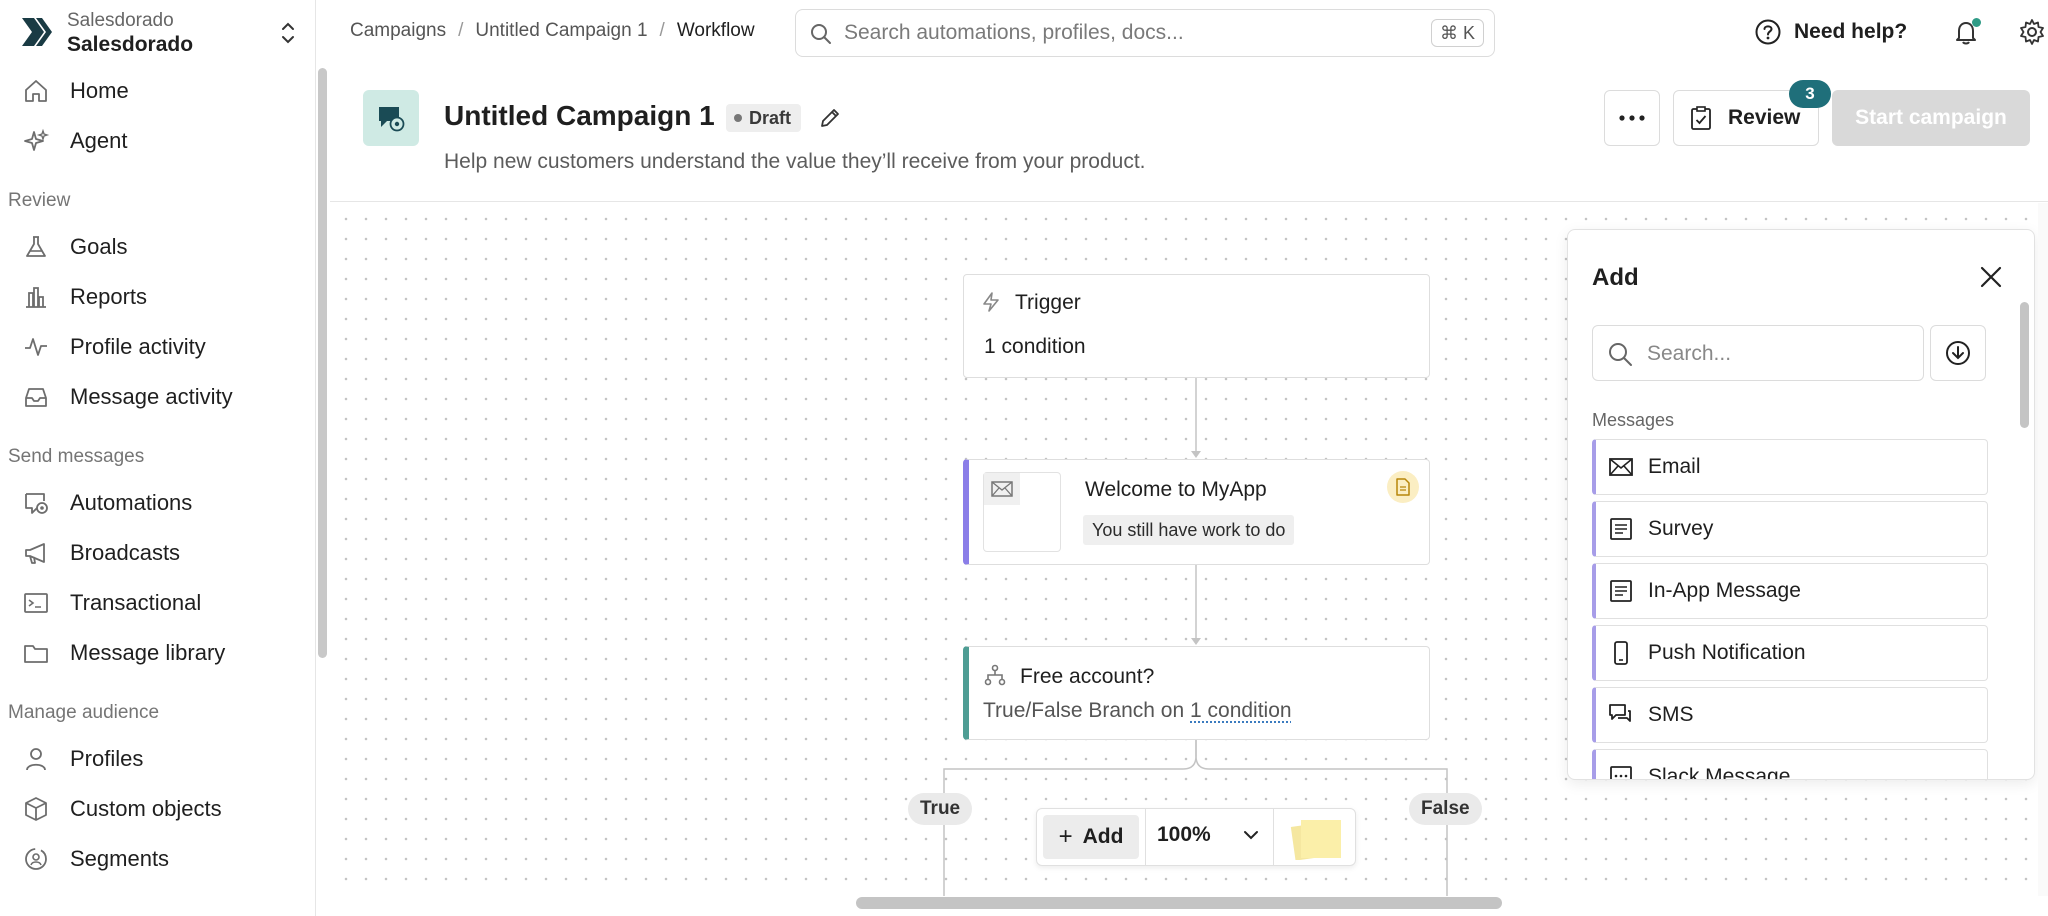 This screenshot has height=916, width=2048. I want to click on sidebar-item-reports: Reports, so click(156, 297).